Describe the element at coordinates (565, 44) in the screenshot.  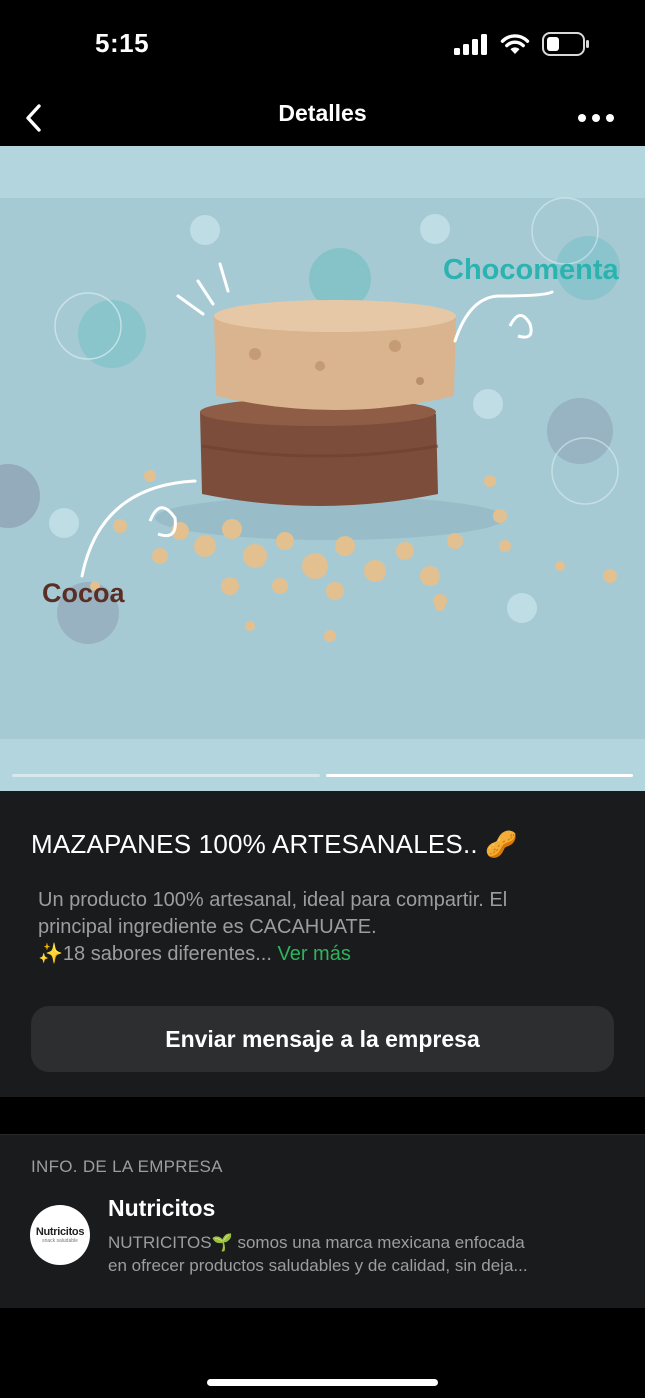
I see `battery-icon` at that location.